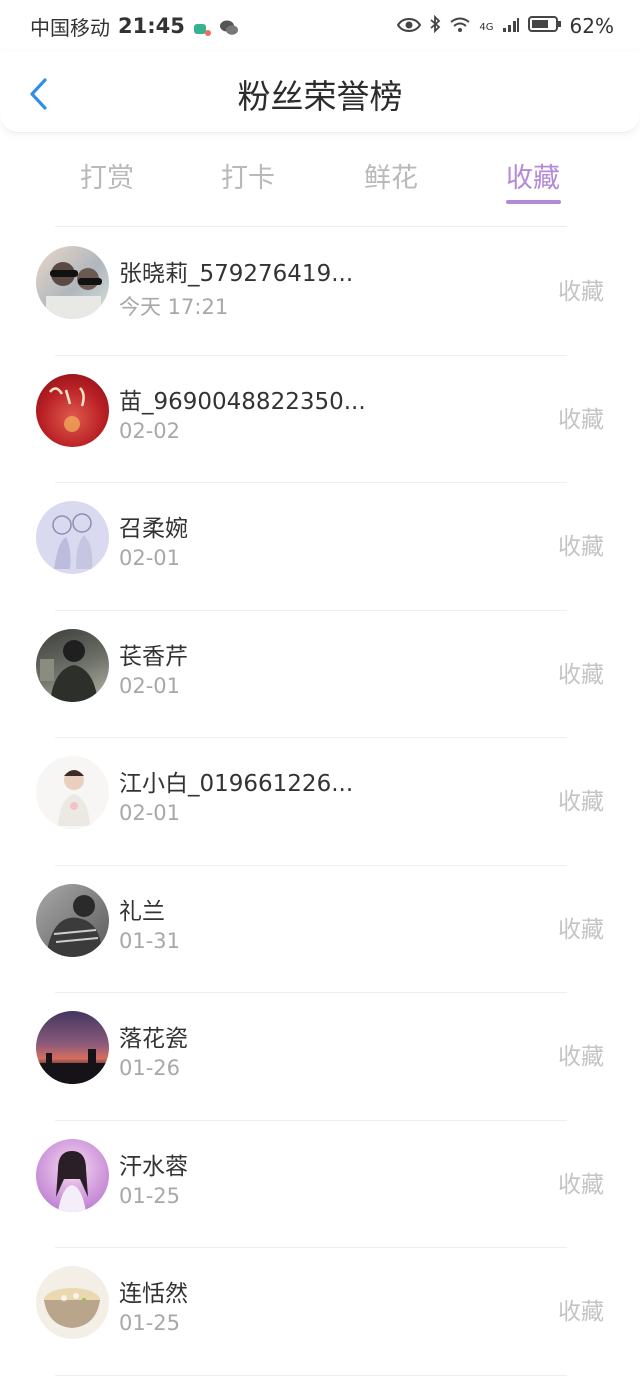  Describe the element at coordinates (320, 1312) in the screenshot. I see `fan-row: 连恬然 01-25 收藏` at that location.